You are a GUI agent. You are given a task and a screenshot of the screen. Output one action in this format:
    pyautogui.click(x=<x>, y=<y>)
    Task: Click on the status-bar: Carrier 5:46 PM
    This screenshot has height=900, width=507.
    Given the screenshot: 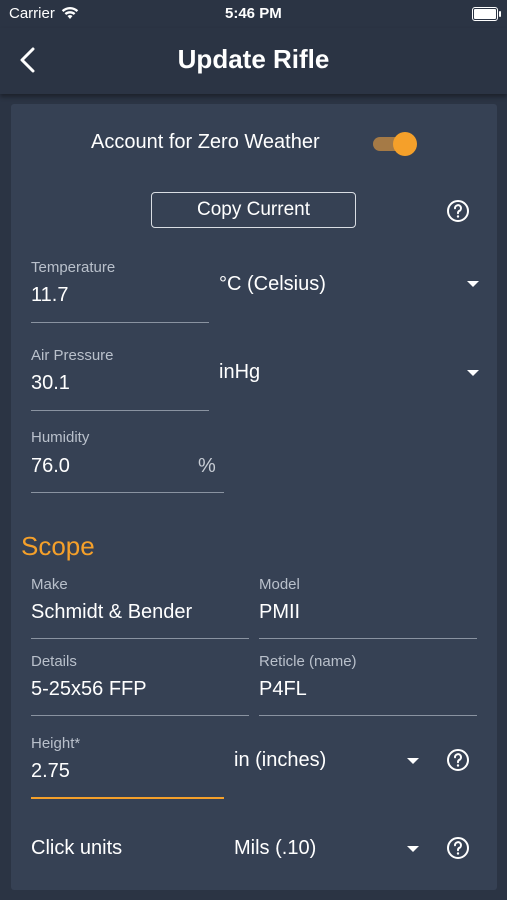 What is the action you would take?
    pyautogui.click(x=253, y=14)
    